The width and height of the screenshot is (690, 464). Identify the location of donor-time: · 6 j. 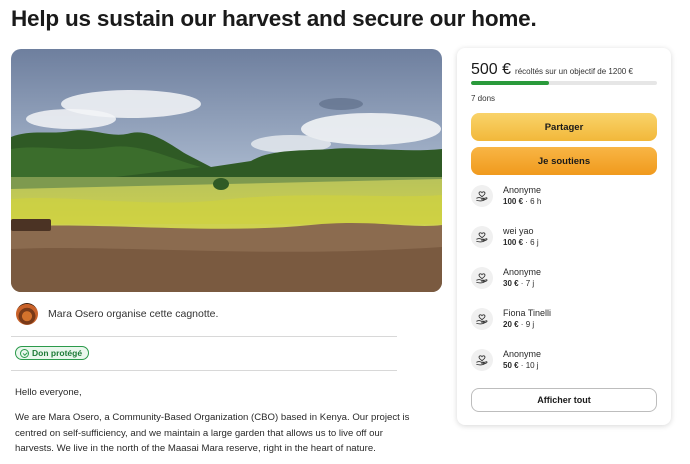
(531, 242).